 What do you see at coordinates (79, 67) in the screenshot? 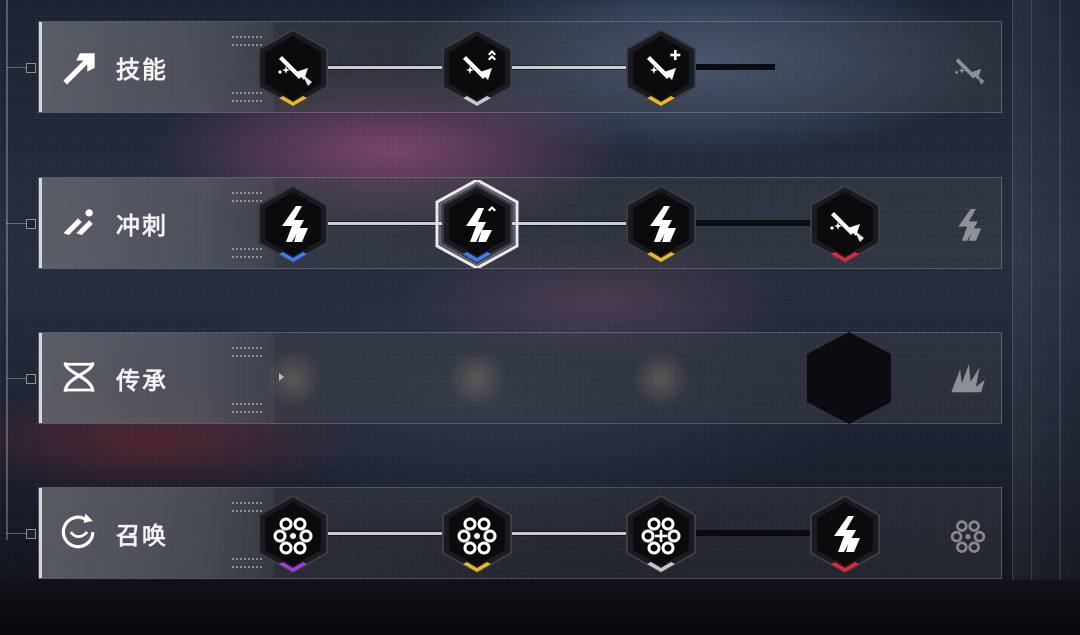
I see `skill-arrow-icon` at bounding box center [79, 67].